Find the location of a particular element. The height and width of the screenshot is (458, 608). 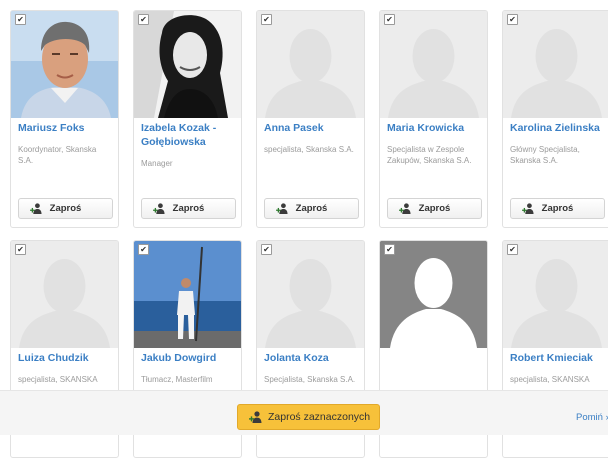

person-name: Jakub Dowgird is located at coordinates (188, 358).